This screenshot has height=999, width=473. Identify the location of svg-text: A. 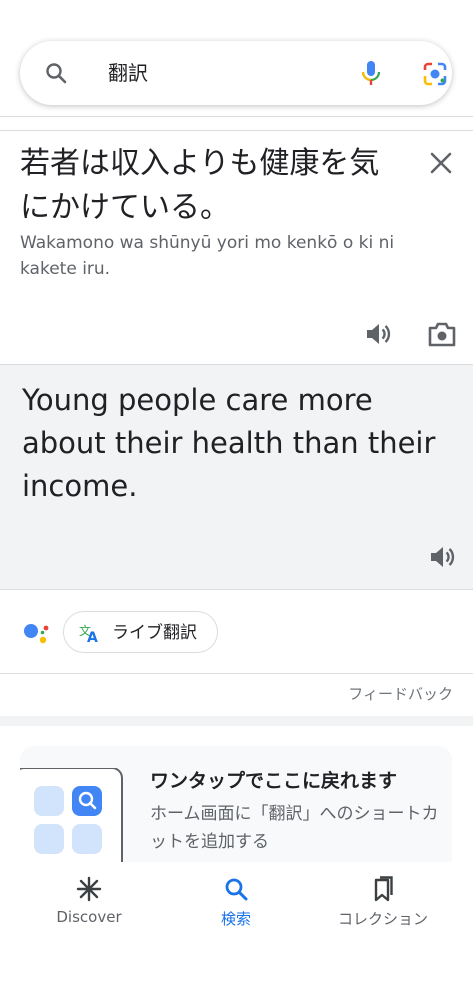
(92, 637).